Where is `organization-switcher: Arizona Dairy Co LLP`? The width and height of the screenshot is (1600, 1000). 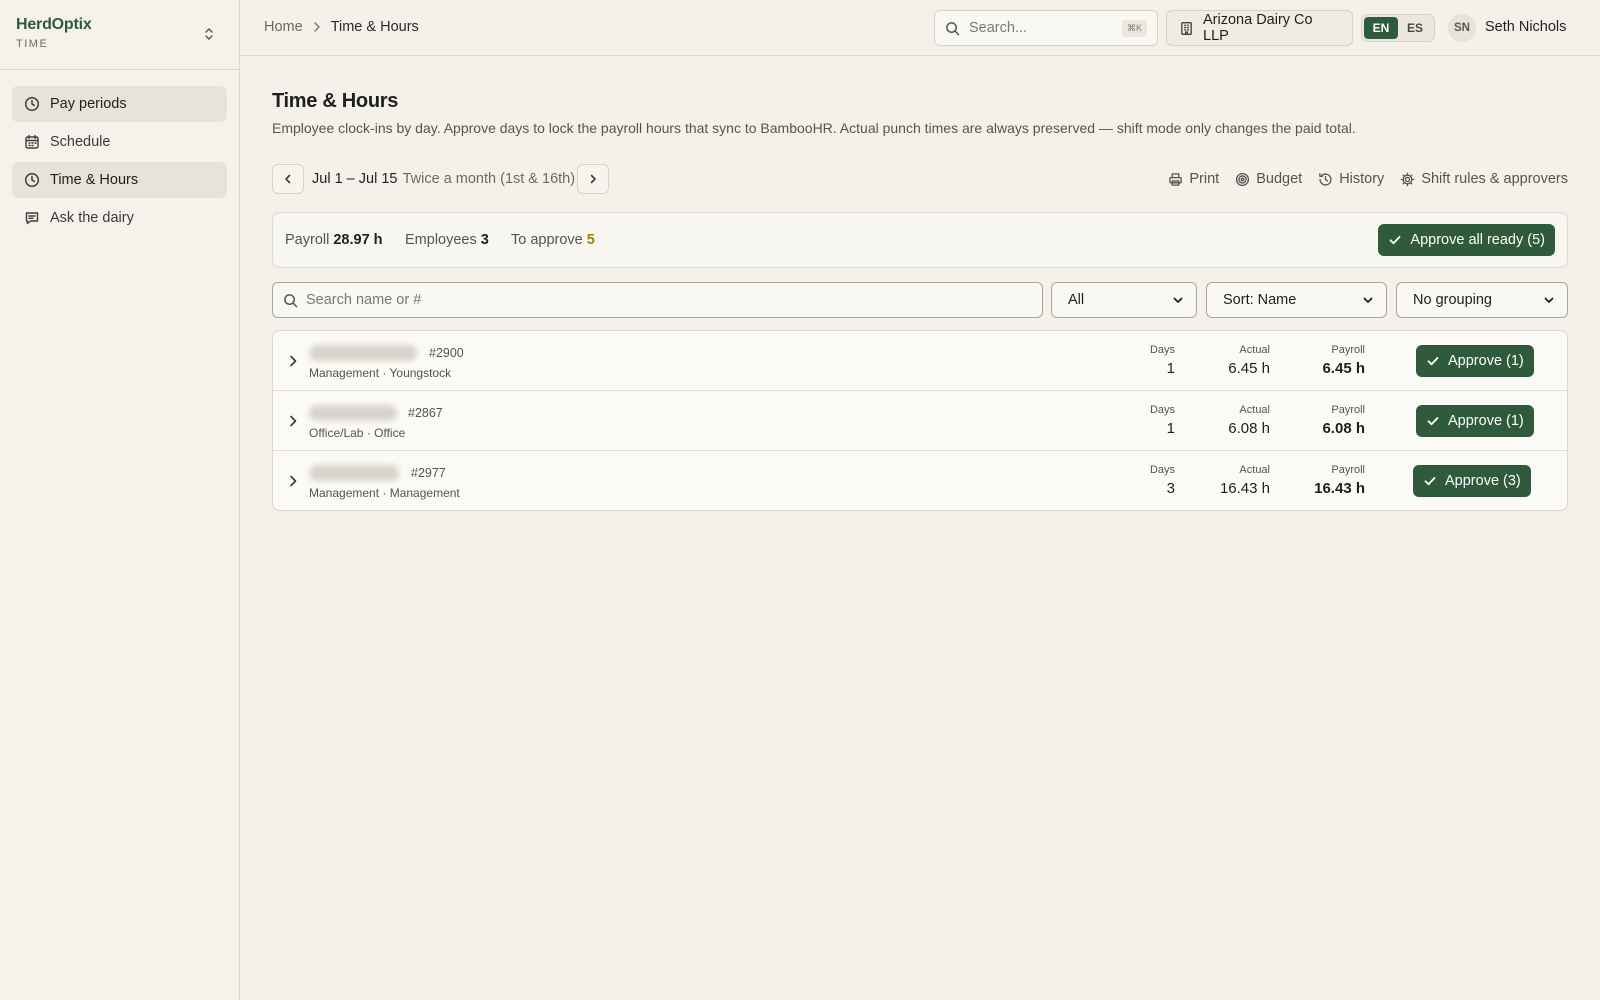
organization-switcher: Arizona Dairy Co LLP is located at coordinates (1259, 28).